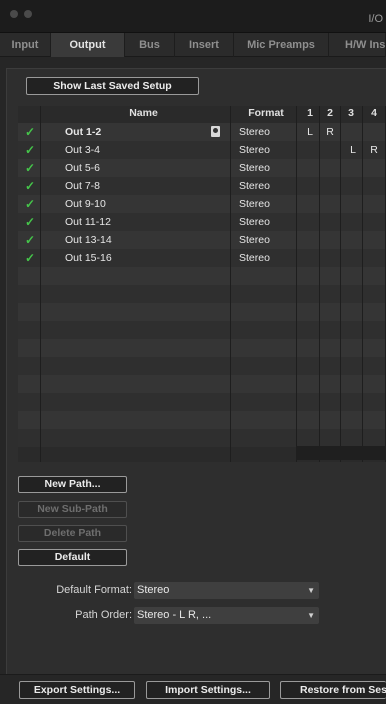 Image resolution: width=386 pixels, height=704 pixels. Describe the element at coordinates (202, 258) in the screenshot. I see `table-row: ✓ Out 15-16 Stereo` at that location.